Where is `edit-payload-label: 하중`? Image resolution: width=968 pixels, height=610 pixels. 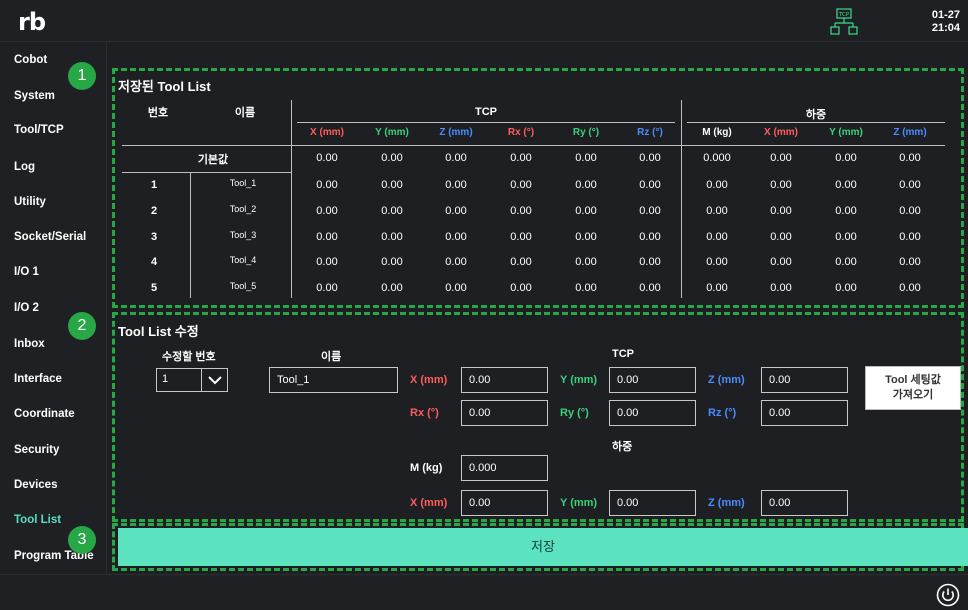
edit-payload-label: 하중 is located at coordinates (622, 447).